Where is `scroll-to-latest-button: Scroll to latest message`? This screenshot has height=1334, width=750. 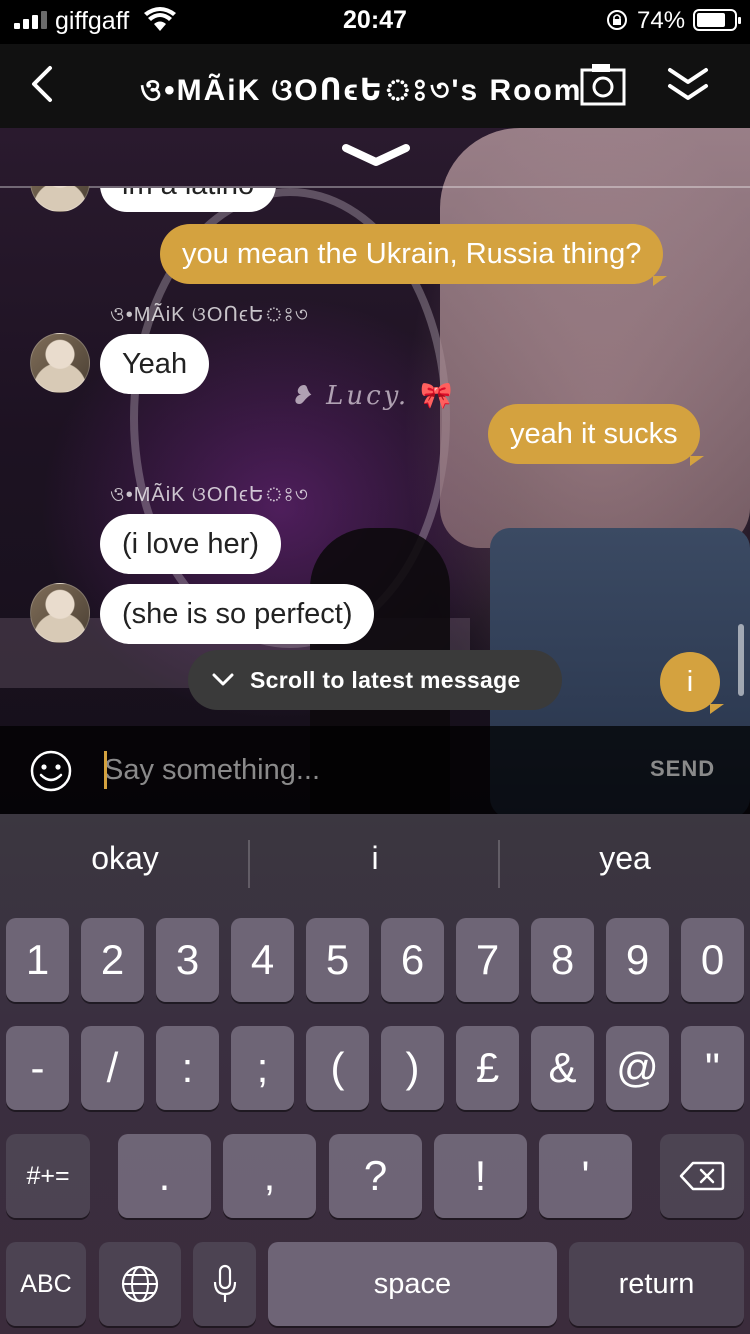 scroll-to-latest-button: Scroll to latest message is located at coordinates (375, 680).